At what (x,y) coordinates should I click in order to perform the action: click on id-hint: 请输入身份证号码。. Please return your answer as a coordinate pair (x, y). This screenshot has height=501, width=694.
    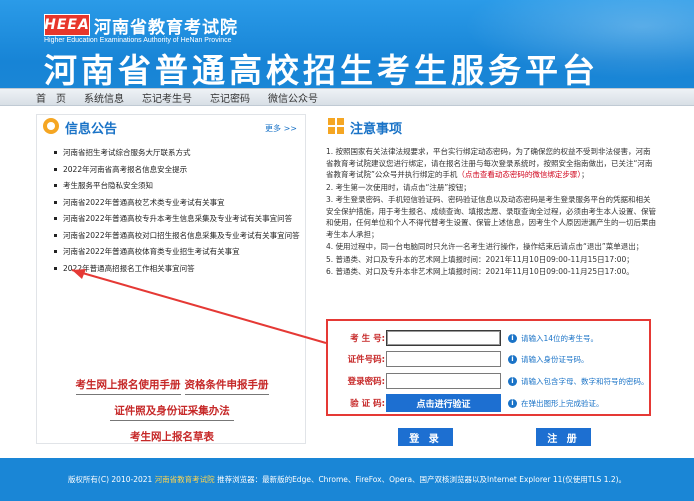
    Looking at the image, I should click on (555, 359).